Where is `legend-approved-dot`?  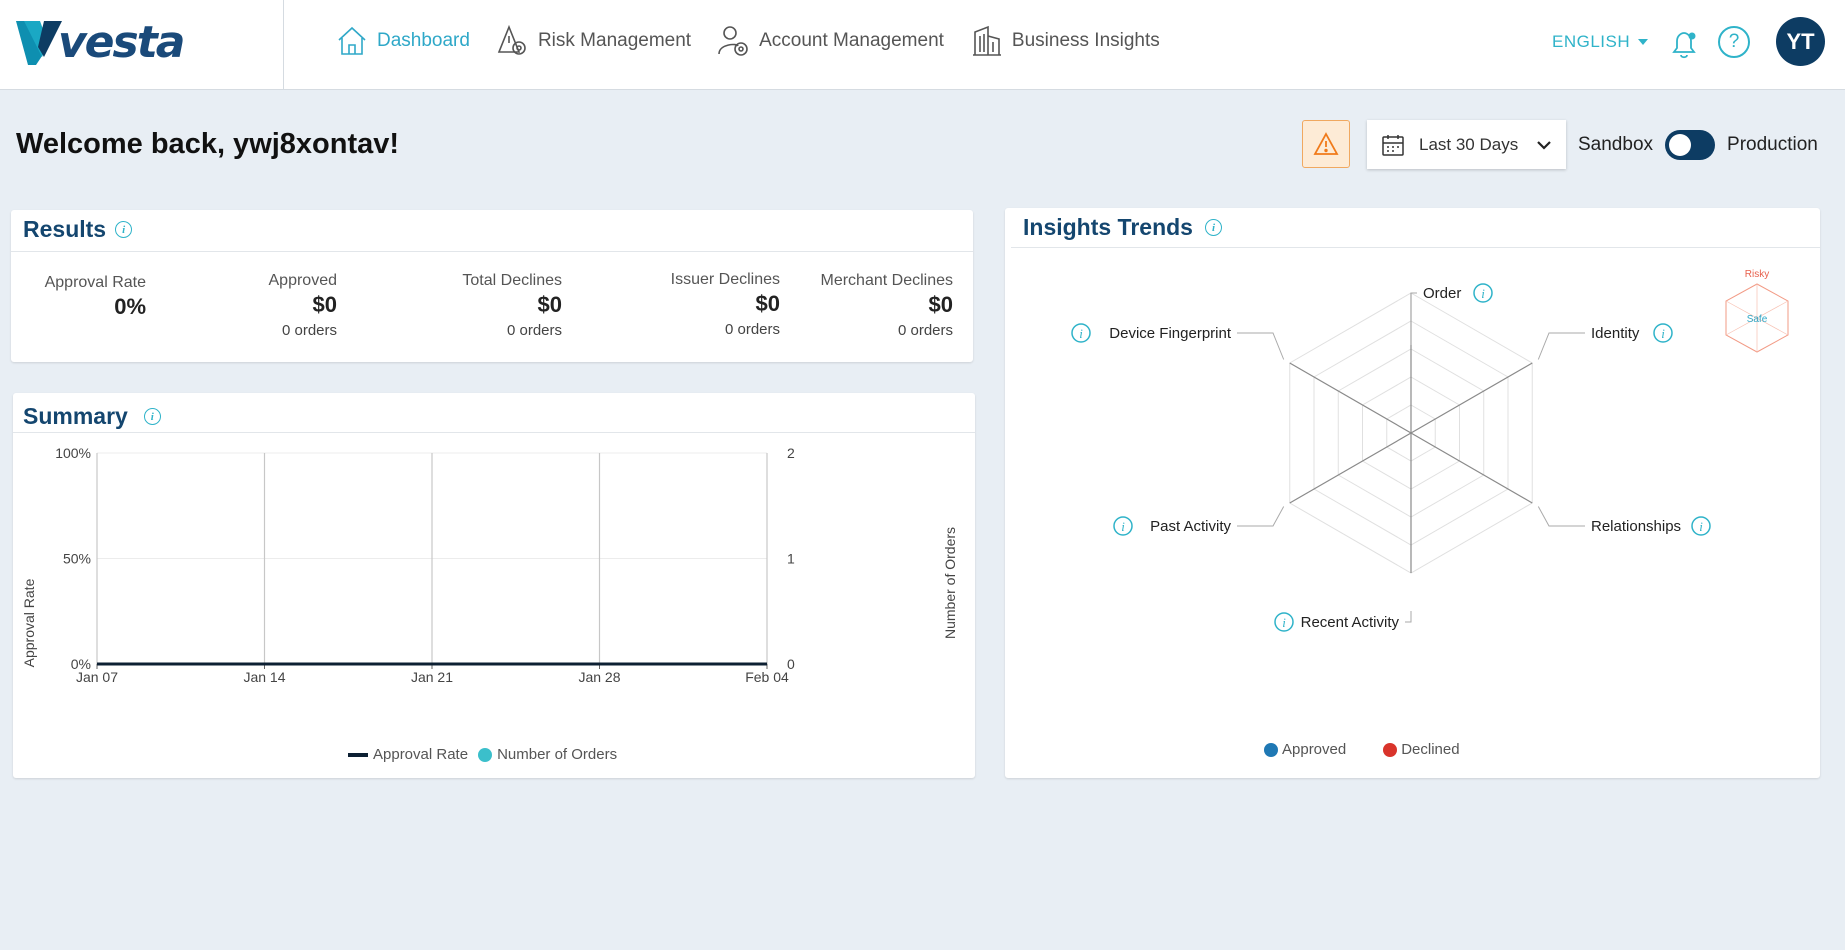
legend-approved-dot is located at coordinates (1271, 749).